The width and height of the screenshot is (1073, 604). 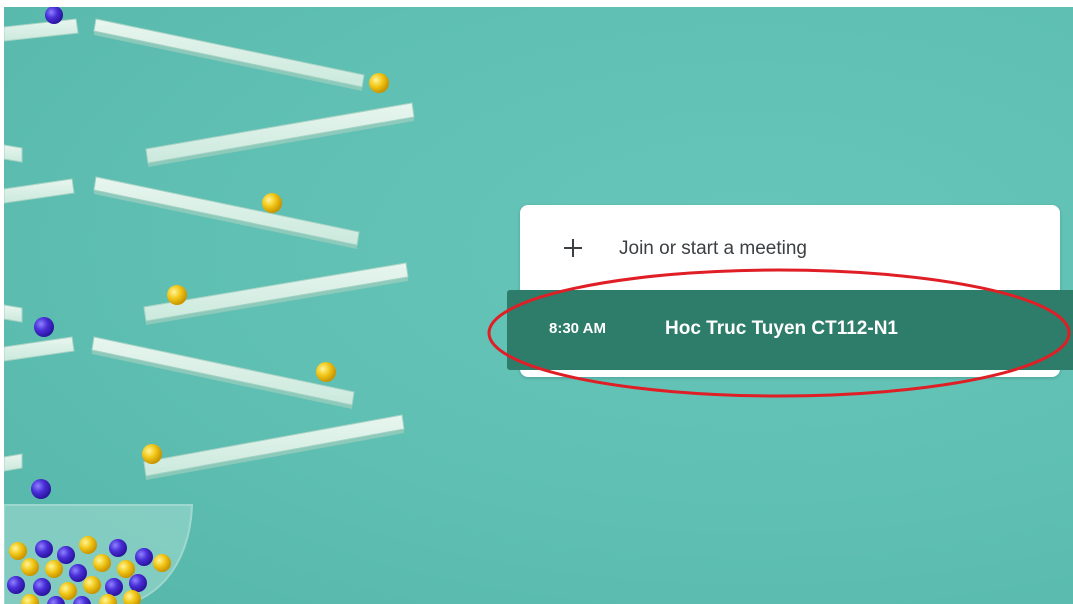 I want to click on meeting-title: Hoc Truc Tuyen CT112-N1, so click(x=781, y=328).